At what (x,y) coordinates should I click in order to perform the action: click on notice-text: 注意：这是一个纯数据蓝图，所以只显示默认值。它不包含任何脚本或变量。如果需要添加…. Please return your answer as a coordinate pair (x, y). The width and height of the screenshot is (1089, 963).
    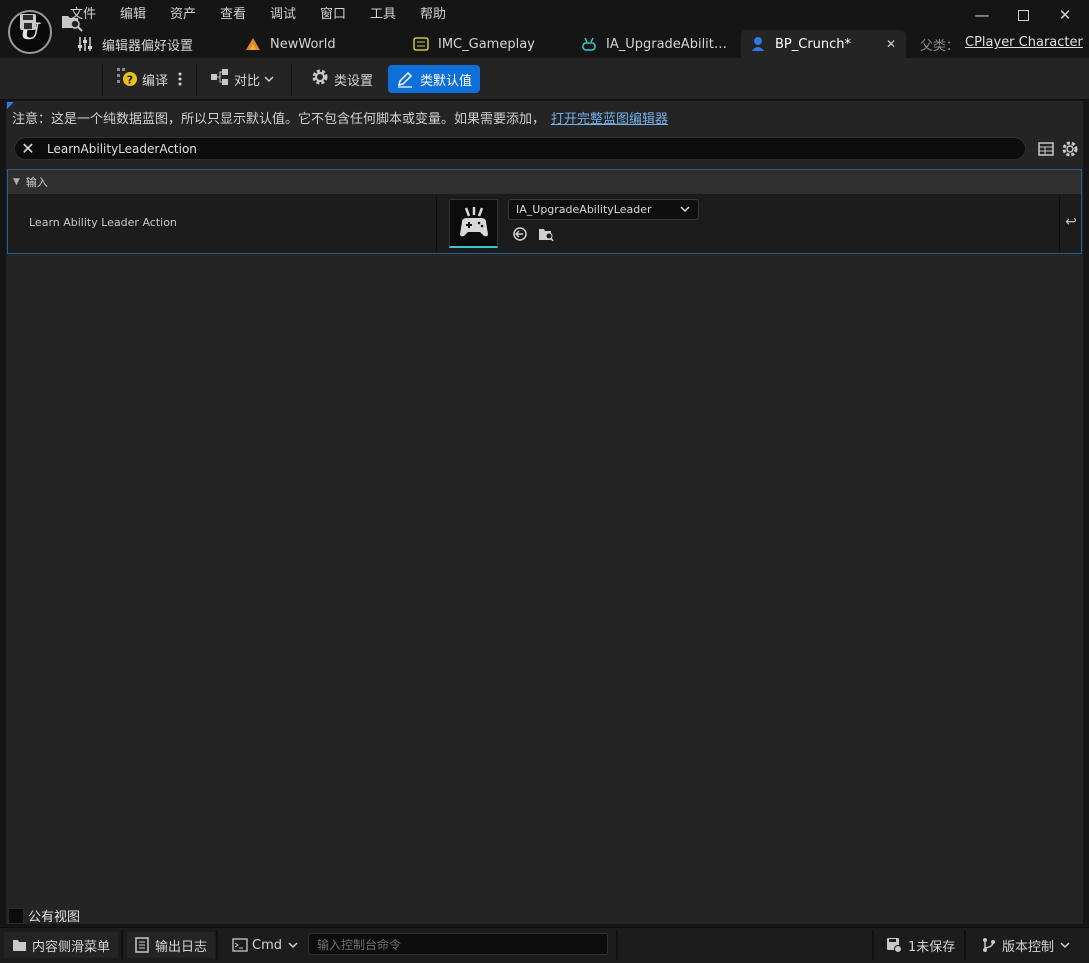
    Looking at the image, I should click on (279, 119).